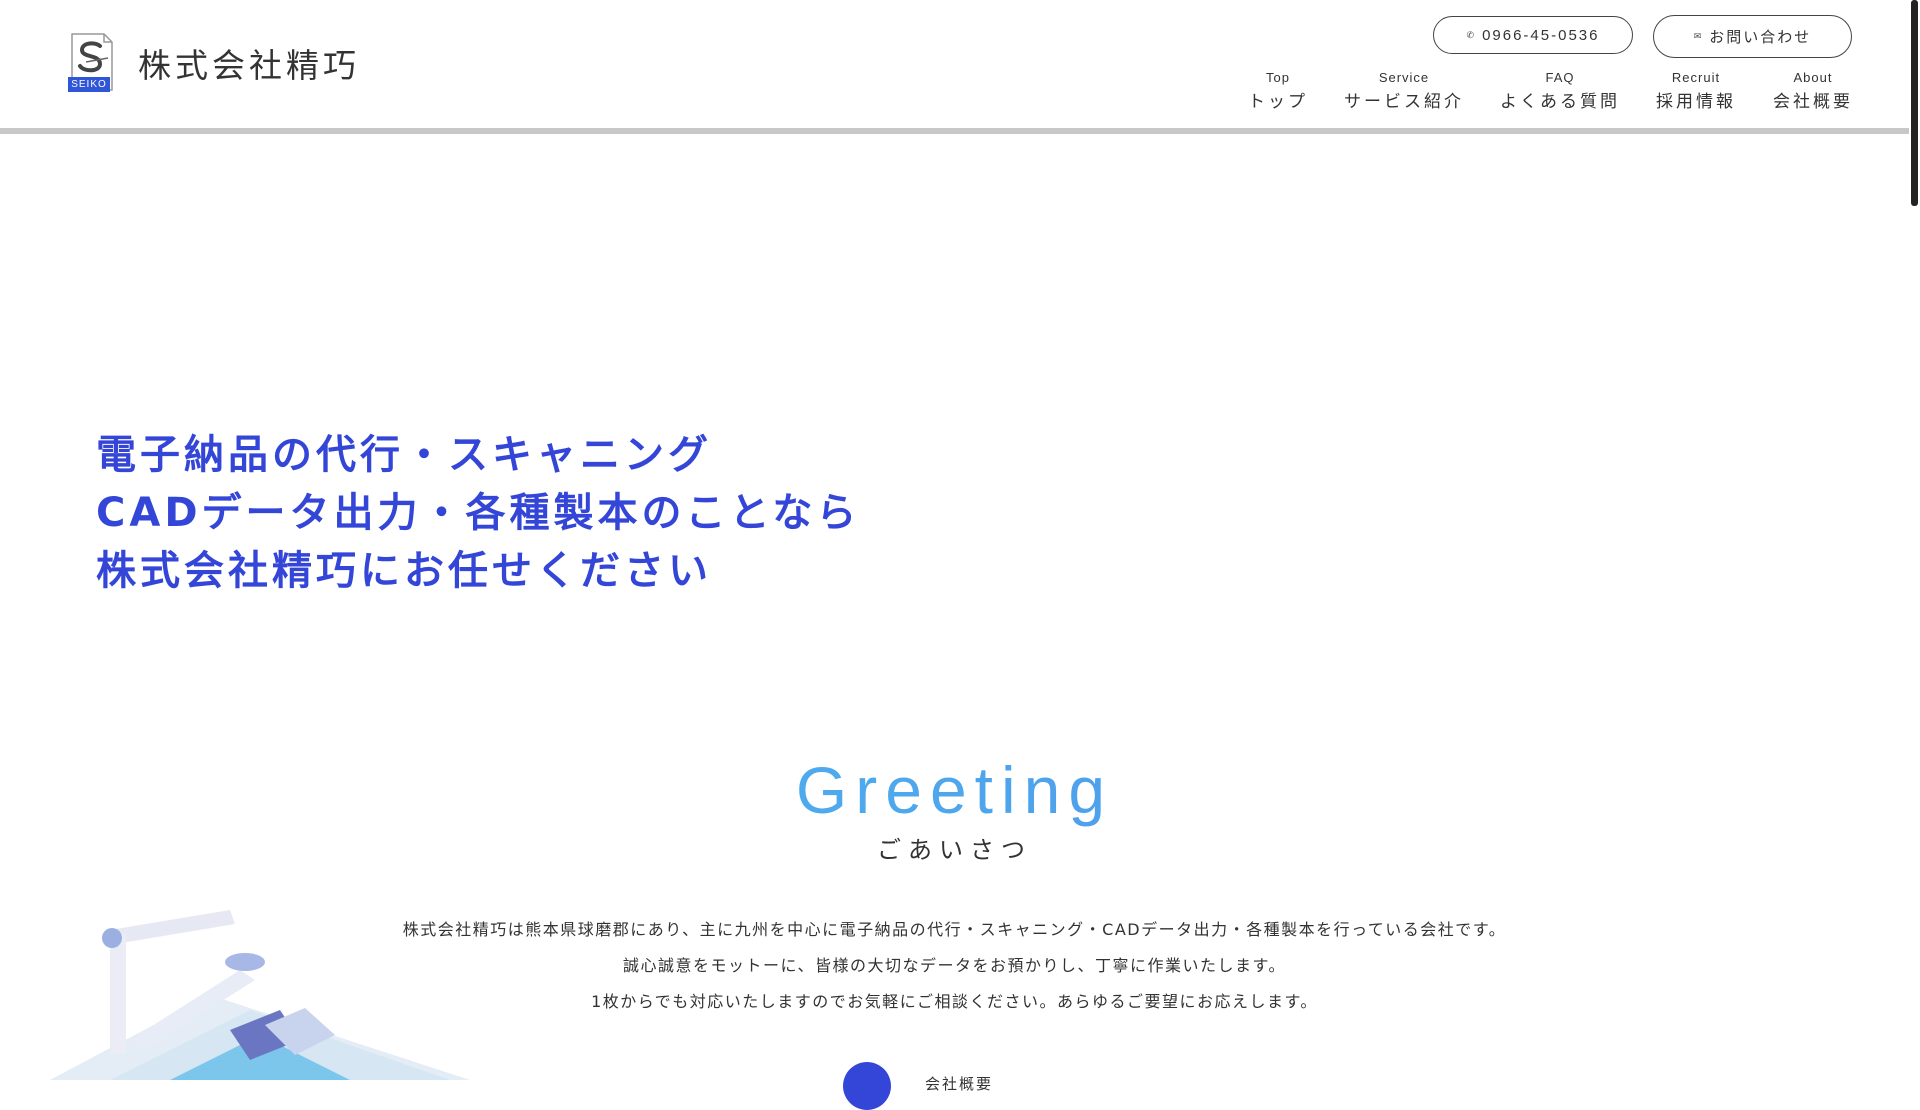 This screenshot has height=1110, width=1920. What do you see at coordinates (1560, 102) in the screenshot?
I see `nav-faq-ja: よくある質問` at bounding box center [1560, 102].